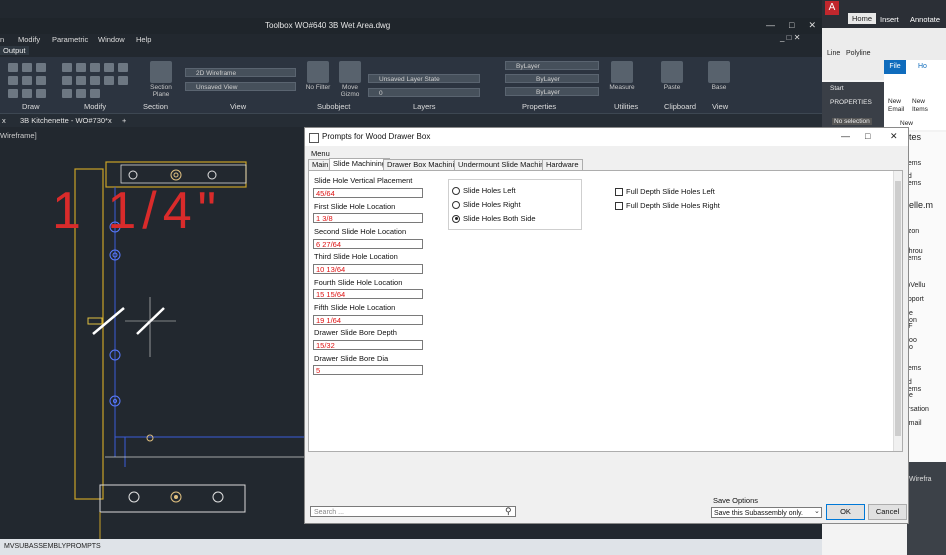 The image size is (946, 555). Describe the element at coordinates (350, 72) in the screenshot. I see `move-gizmo-icon` at that location.